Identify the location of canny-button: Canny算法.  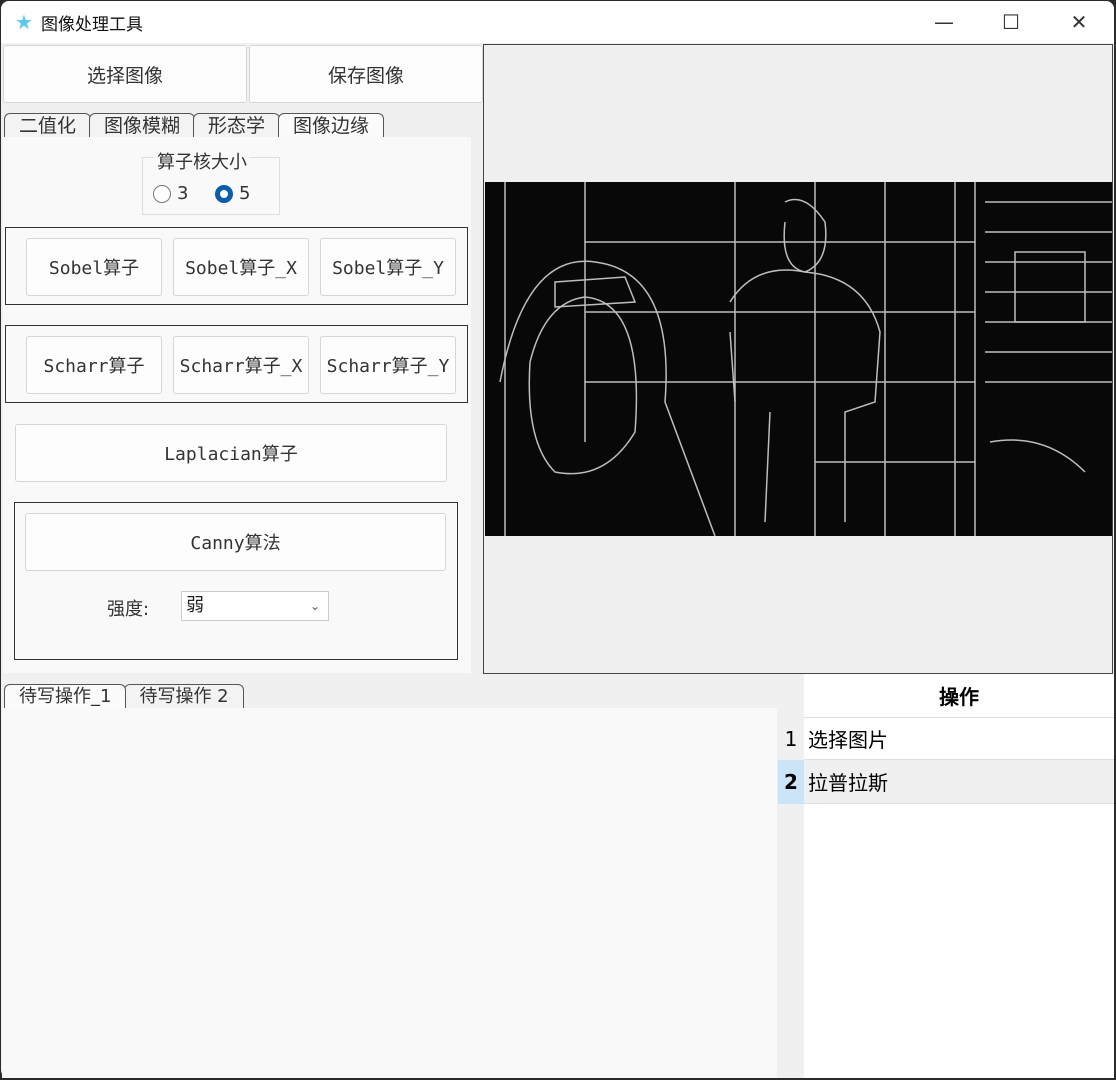
(235, 542).